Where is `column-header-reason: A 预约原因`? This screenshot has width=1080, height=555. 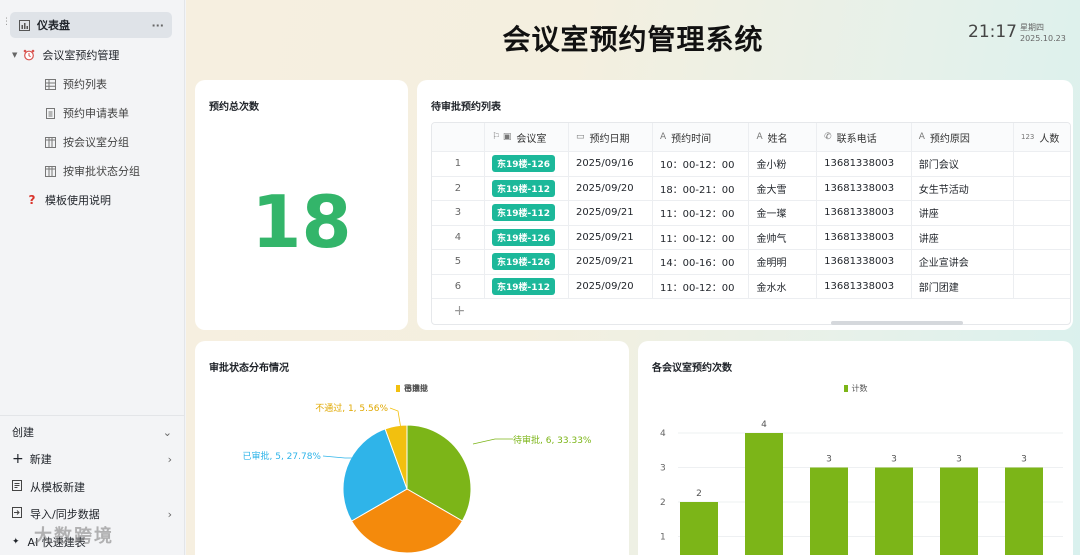
column-header-reason: A 预约原因 is located at coordinates (963, 137).